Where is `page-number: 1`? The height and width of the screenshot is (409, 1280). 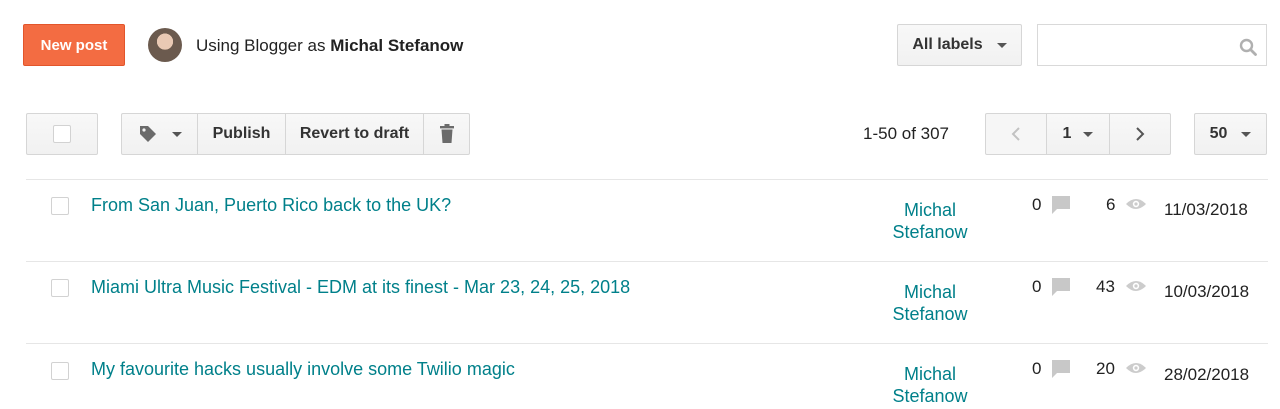 page-number: 1 is located at coordinates (1067, 133).